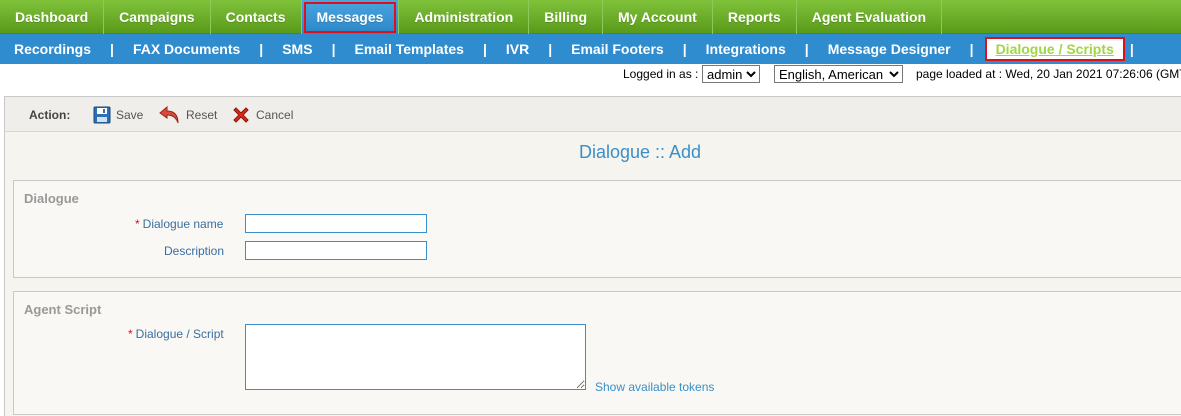 The image size is (1181, 416). What do you see at coordinates (755, 17) in the screenshot?
I see `nav-reports: Reports` at bounding box center [755, 17].